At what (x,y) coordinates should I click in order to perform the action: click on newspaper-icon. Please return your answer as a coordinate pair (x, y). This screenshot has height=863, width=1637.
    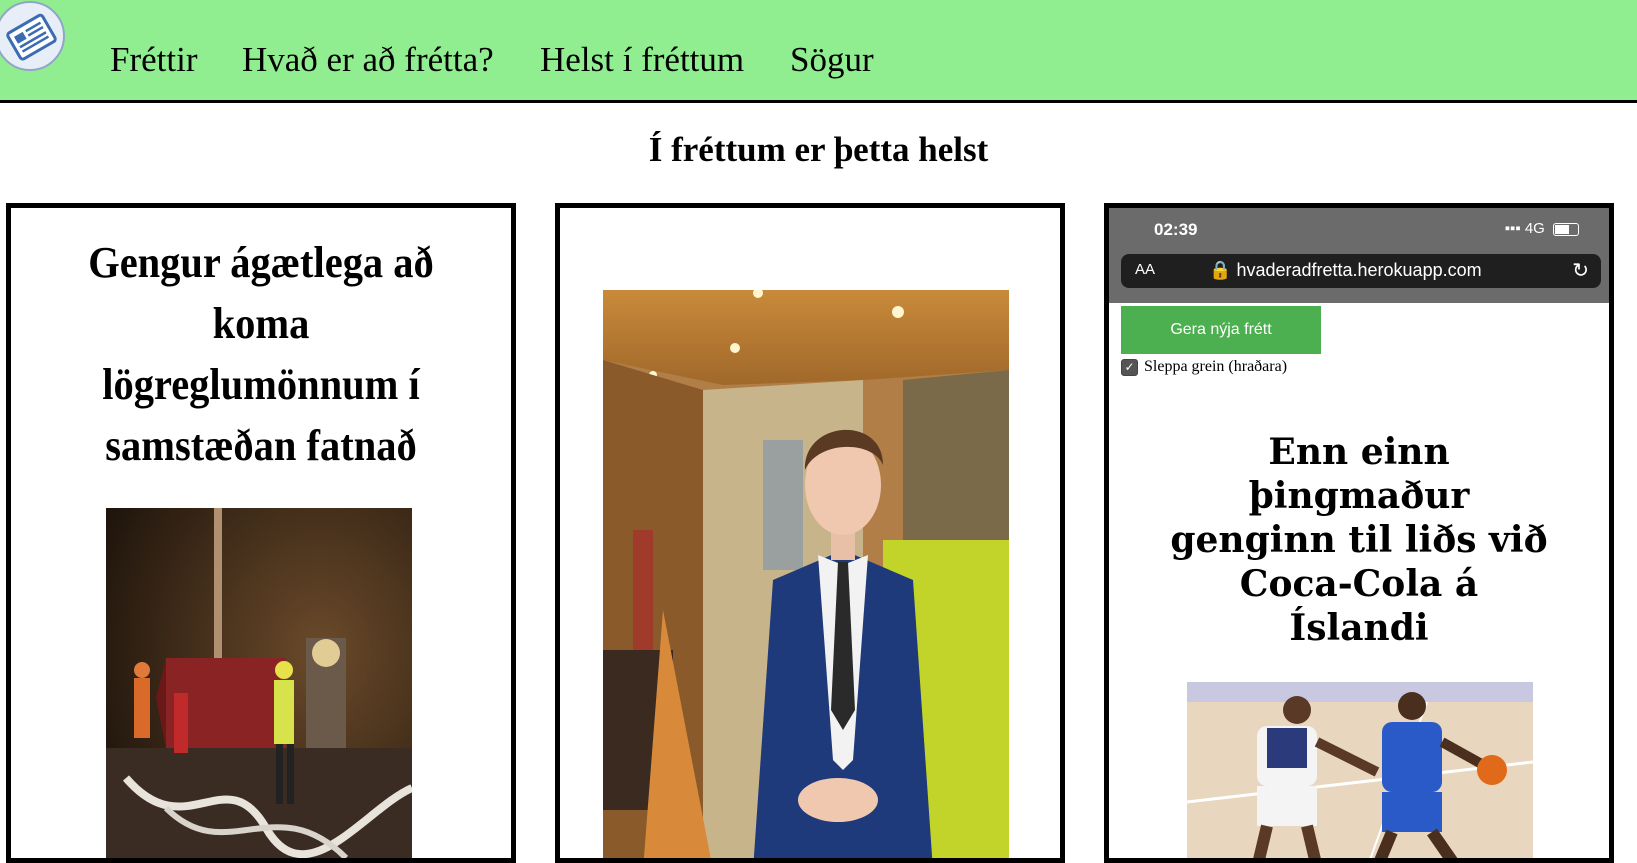
    Looking at the image, I should click on (34, 37).